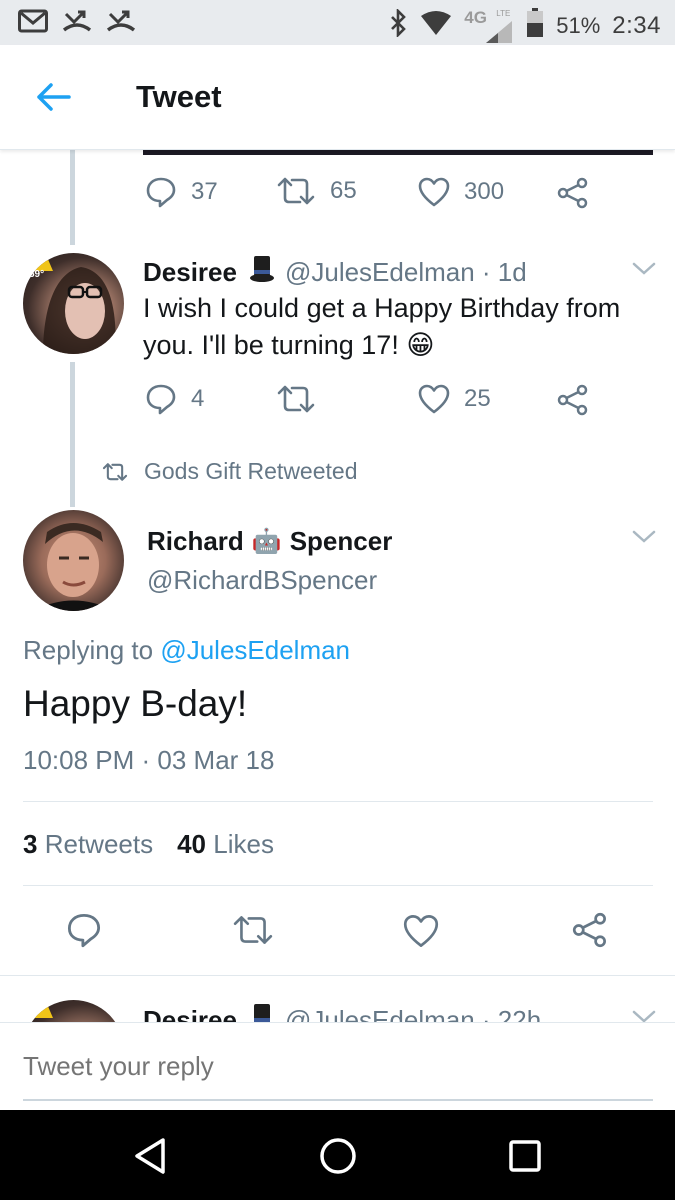  What do you see at coordinates (255, 650) in the screenshot?
I see `replying-to-handle: @JulesEdelman` at bounding box center [255, 650].